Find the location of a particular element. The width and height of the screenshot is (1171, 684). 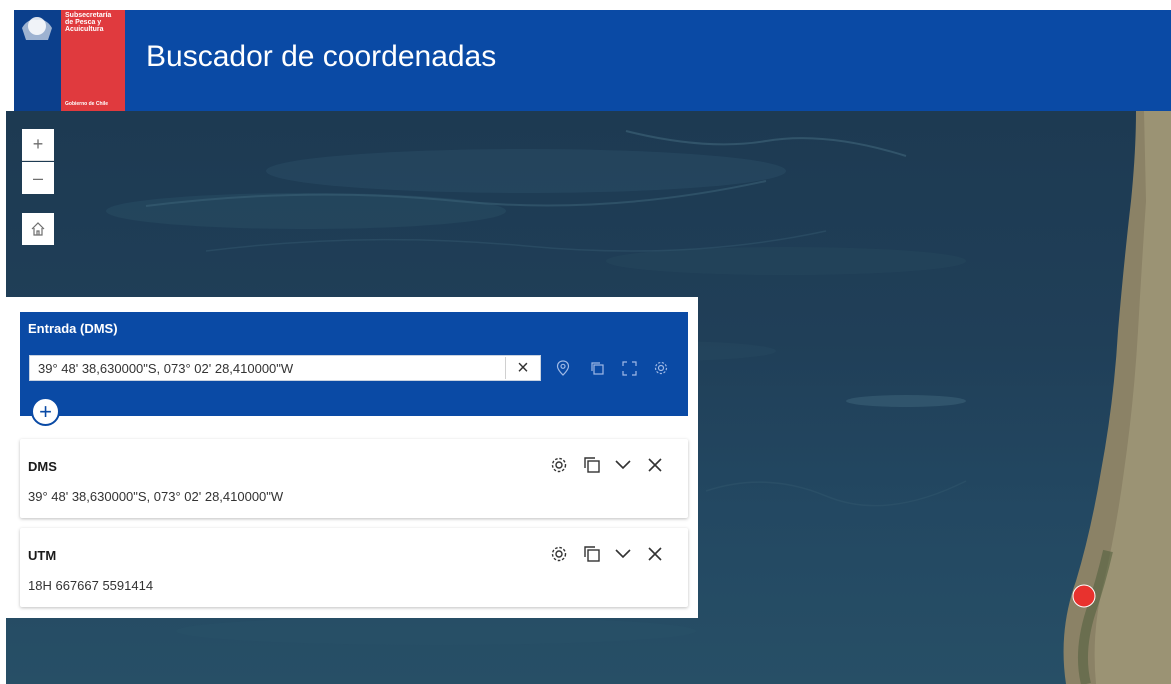

location-pin-icon is located at coordinates (563, 368).